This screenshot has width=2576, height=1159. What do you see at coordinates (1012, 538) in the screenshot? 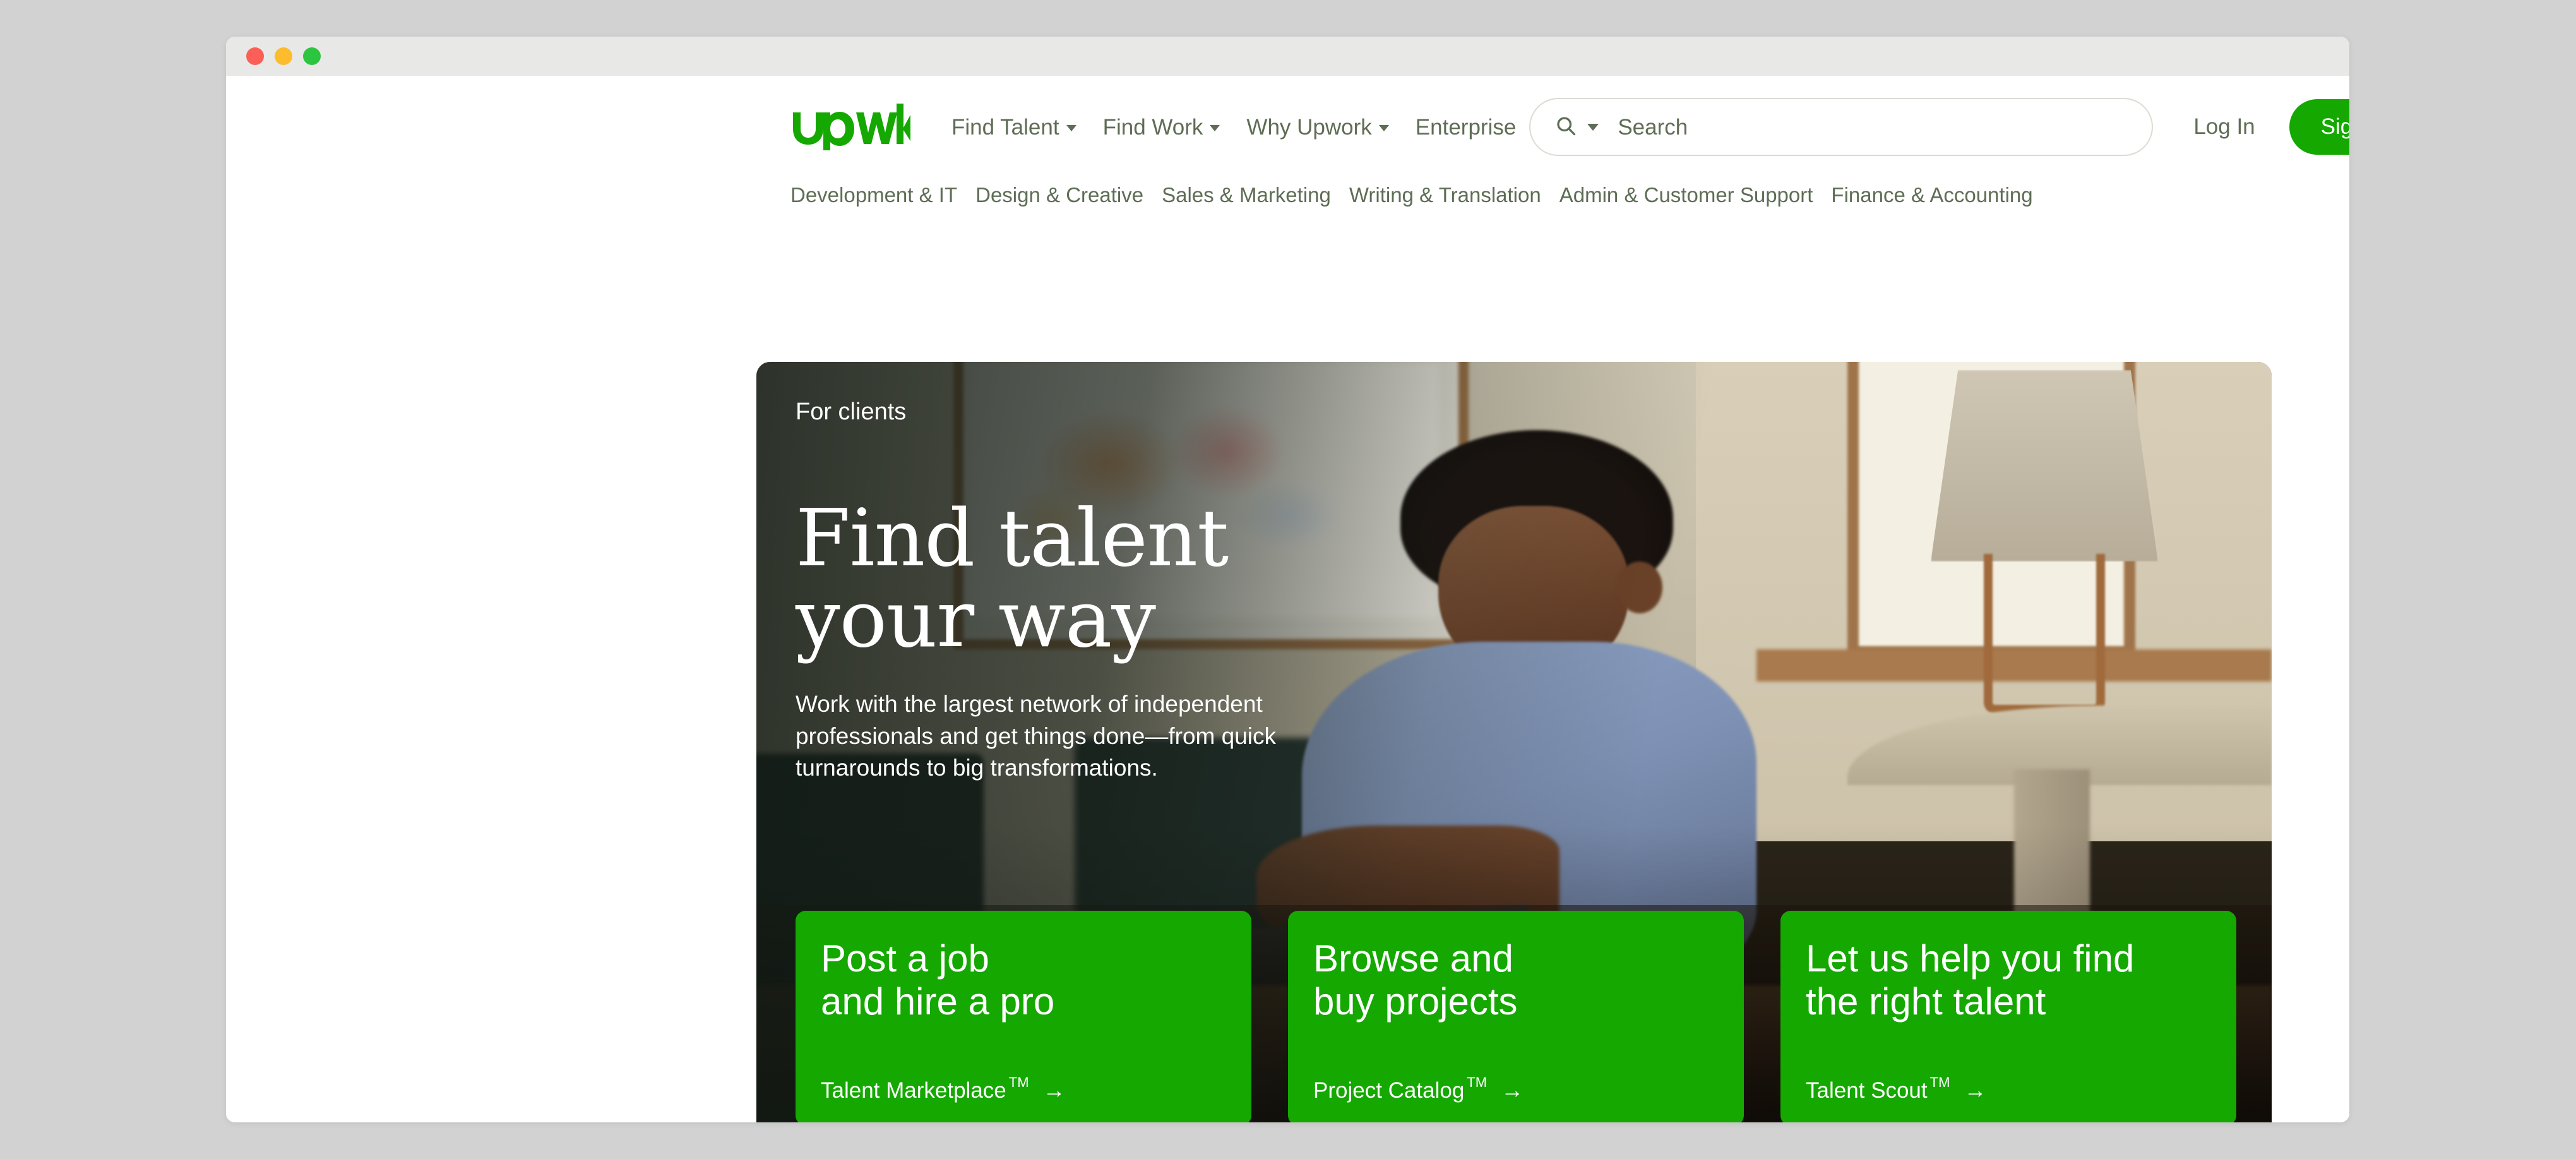
I see `hero-headline-line1: Find talent` at bounding box center [1012, 538].